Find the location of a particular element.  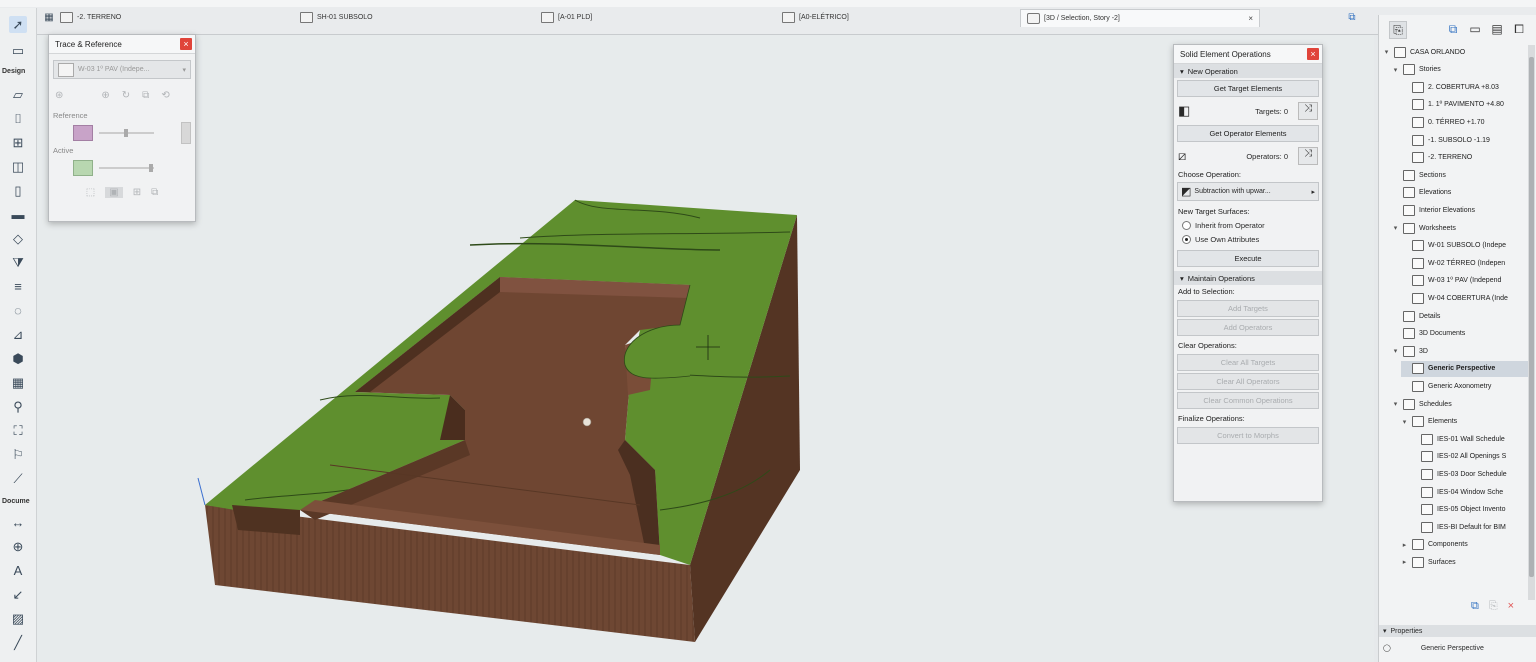

publisher-sets-icon: ⧠ is located at coordinates (1519, 29).